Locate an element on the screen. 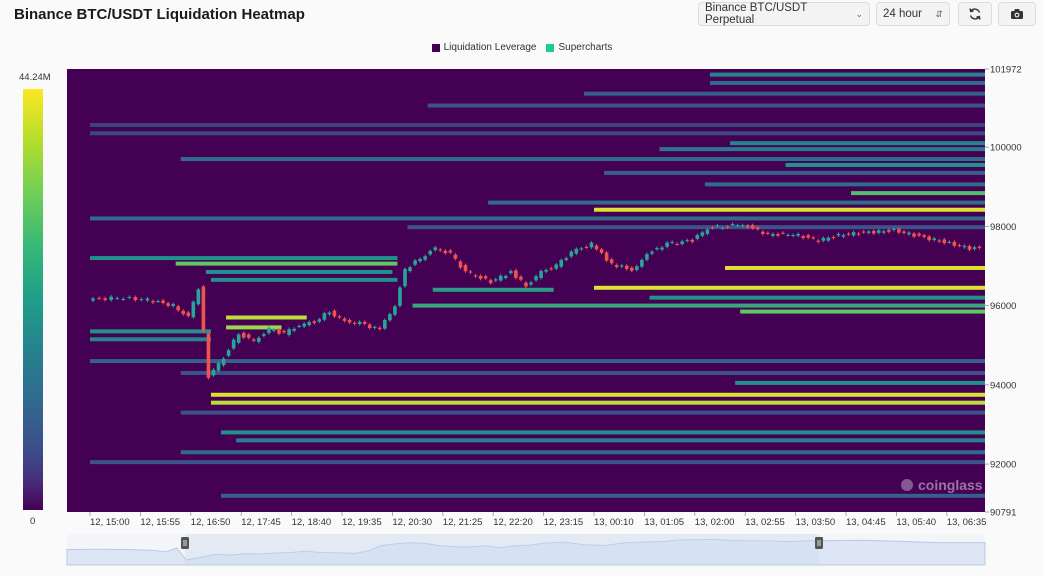  x-tick-label: 13, 02:00 is located at coordinates (715, 522).